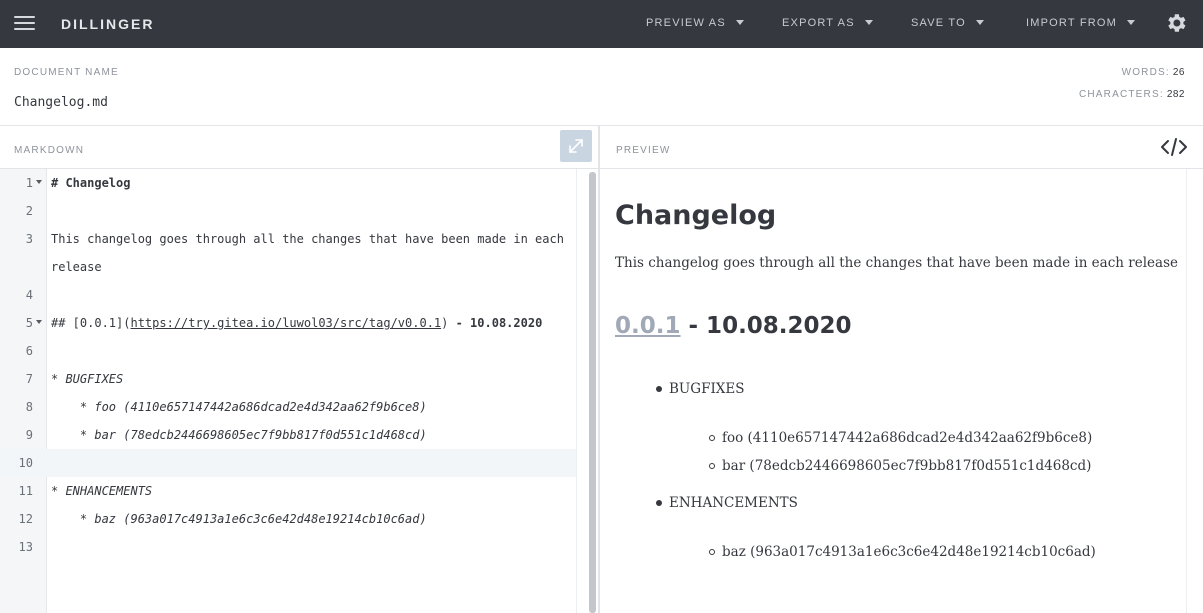 The height and width of the screenshot is (613, 1203). What do you see at coordinates (49, 150) in the screenshot?
I see `markdown-pane-label: MARKDOWN` at bounding box center [49, 150].